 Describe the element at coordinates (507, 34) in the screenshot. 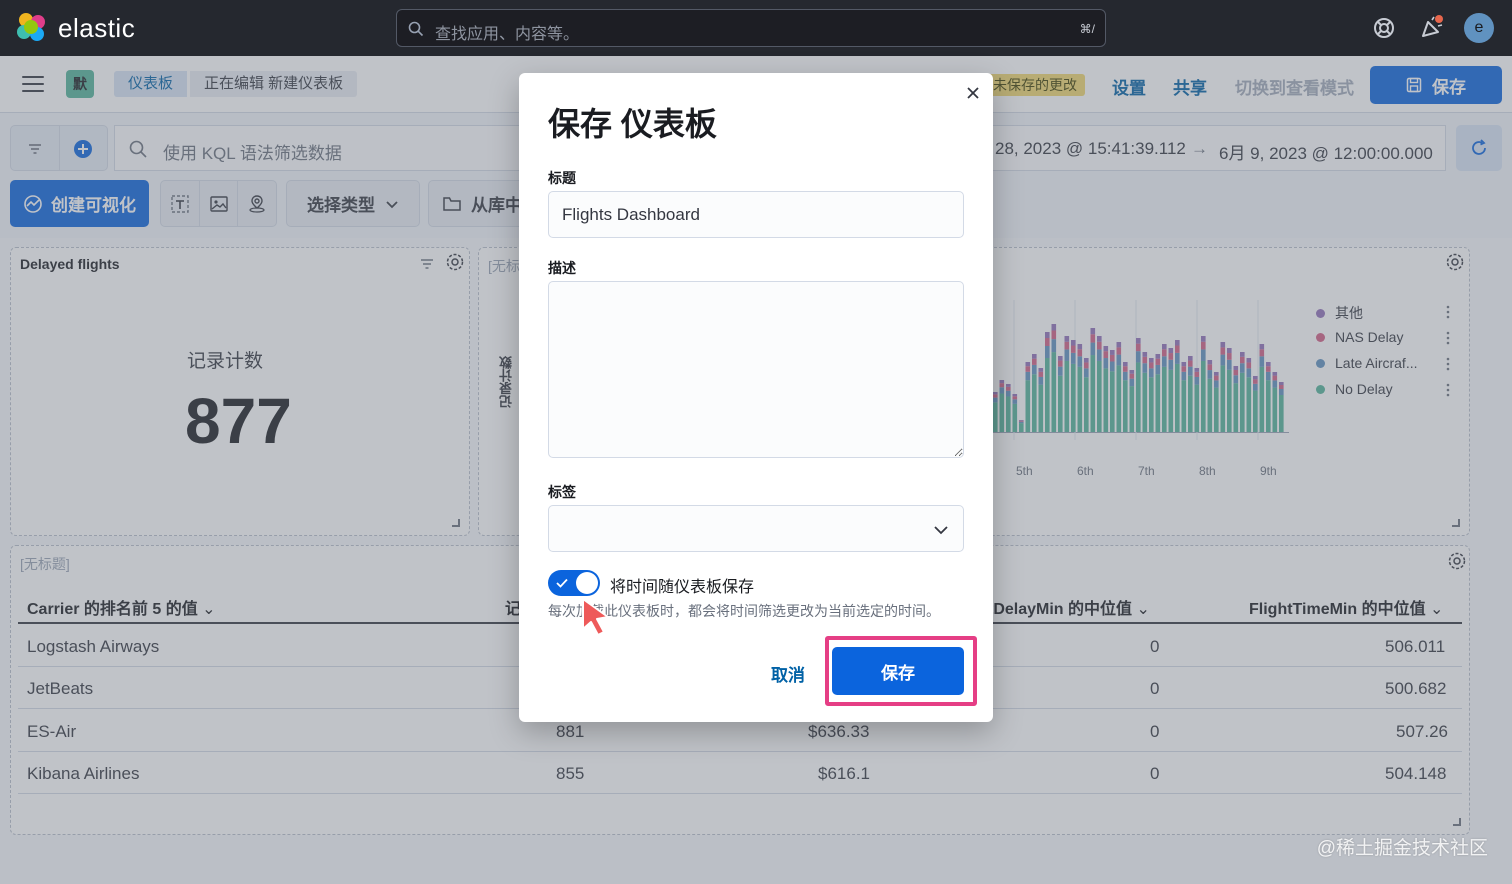

I see `search-placeholder: 查找应用、内容等。` at that location.